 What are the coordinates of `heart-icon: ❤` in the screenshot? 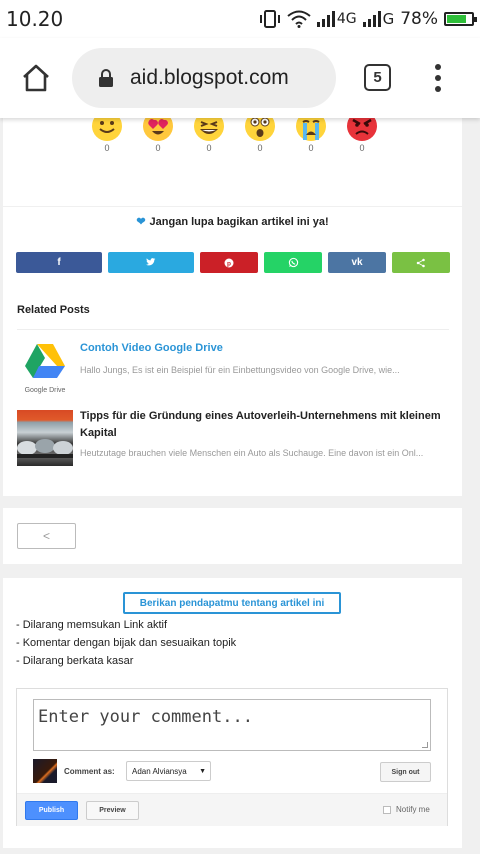 It's located at (141, 222).